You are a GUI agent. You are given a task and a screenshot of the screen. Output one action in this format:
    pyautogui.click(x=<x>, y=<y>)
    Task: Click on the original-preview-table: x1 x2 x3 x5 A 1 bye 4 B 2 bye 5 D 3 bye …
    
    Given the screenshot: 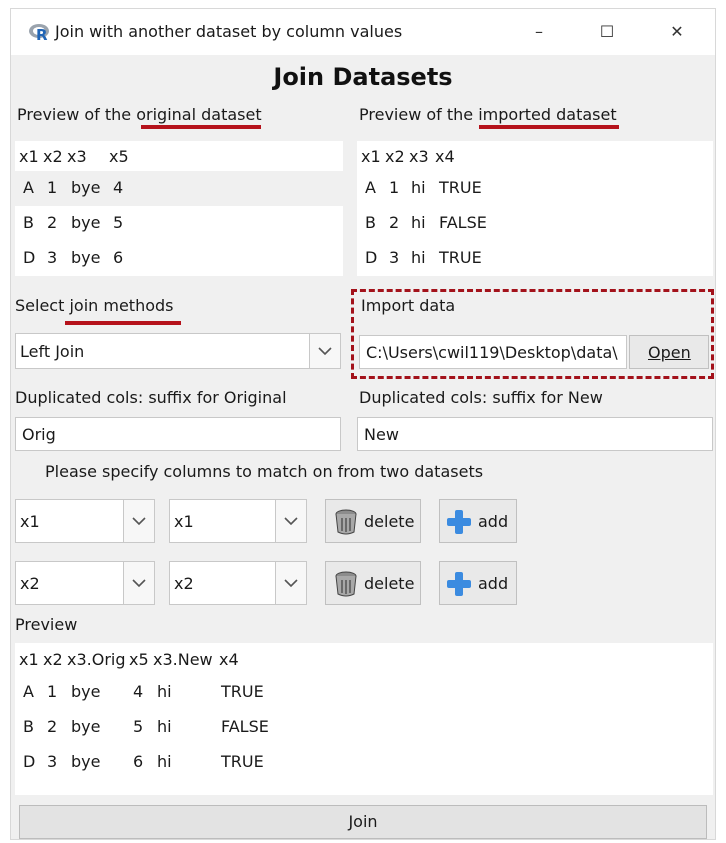 What is the action you would take?
    pyautogui.click(x=179, y=210)
    